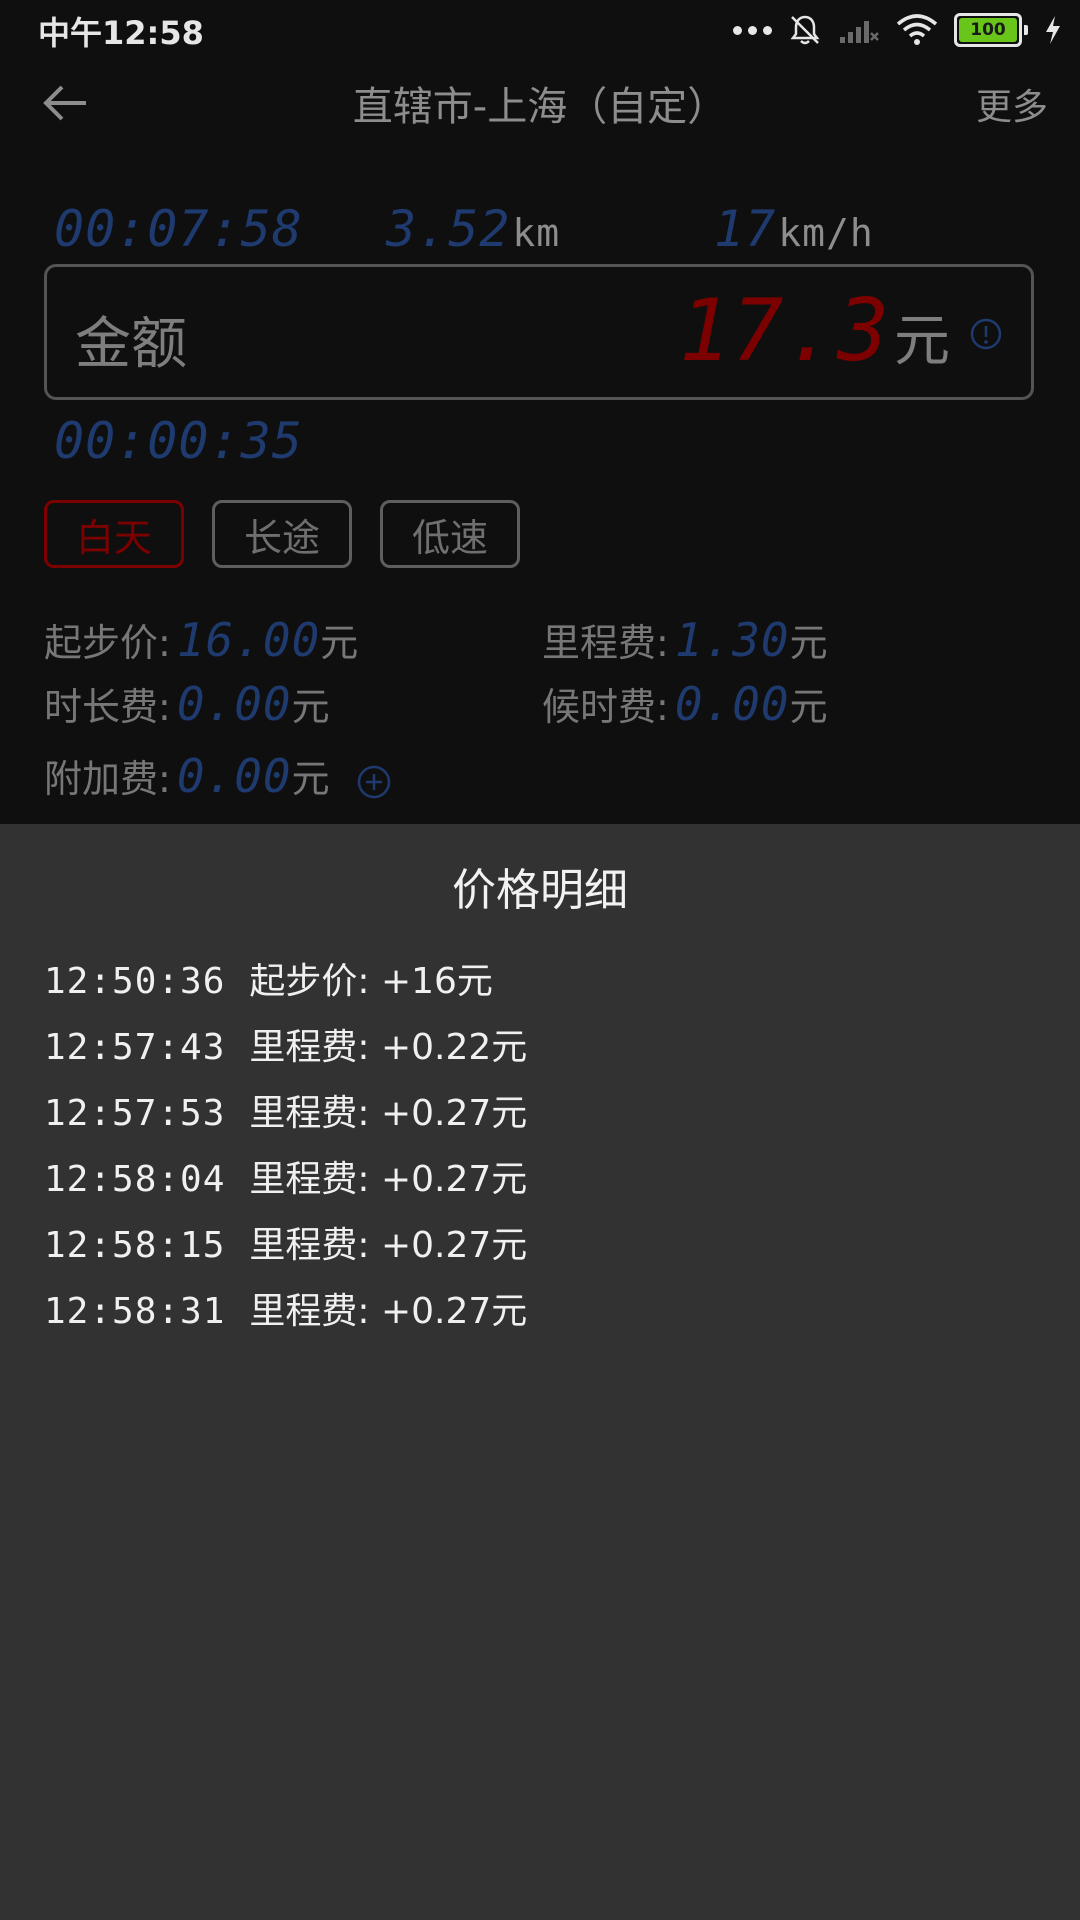 Image resolution: width=1080 pixels, height=1920 pixels. I want to click on fee-mileage: 里程费: 1.30元, so click(685, 639).